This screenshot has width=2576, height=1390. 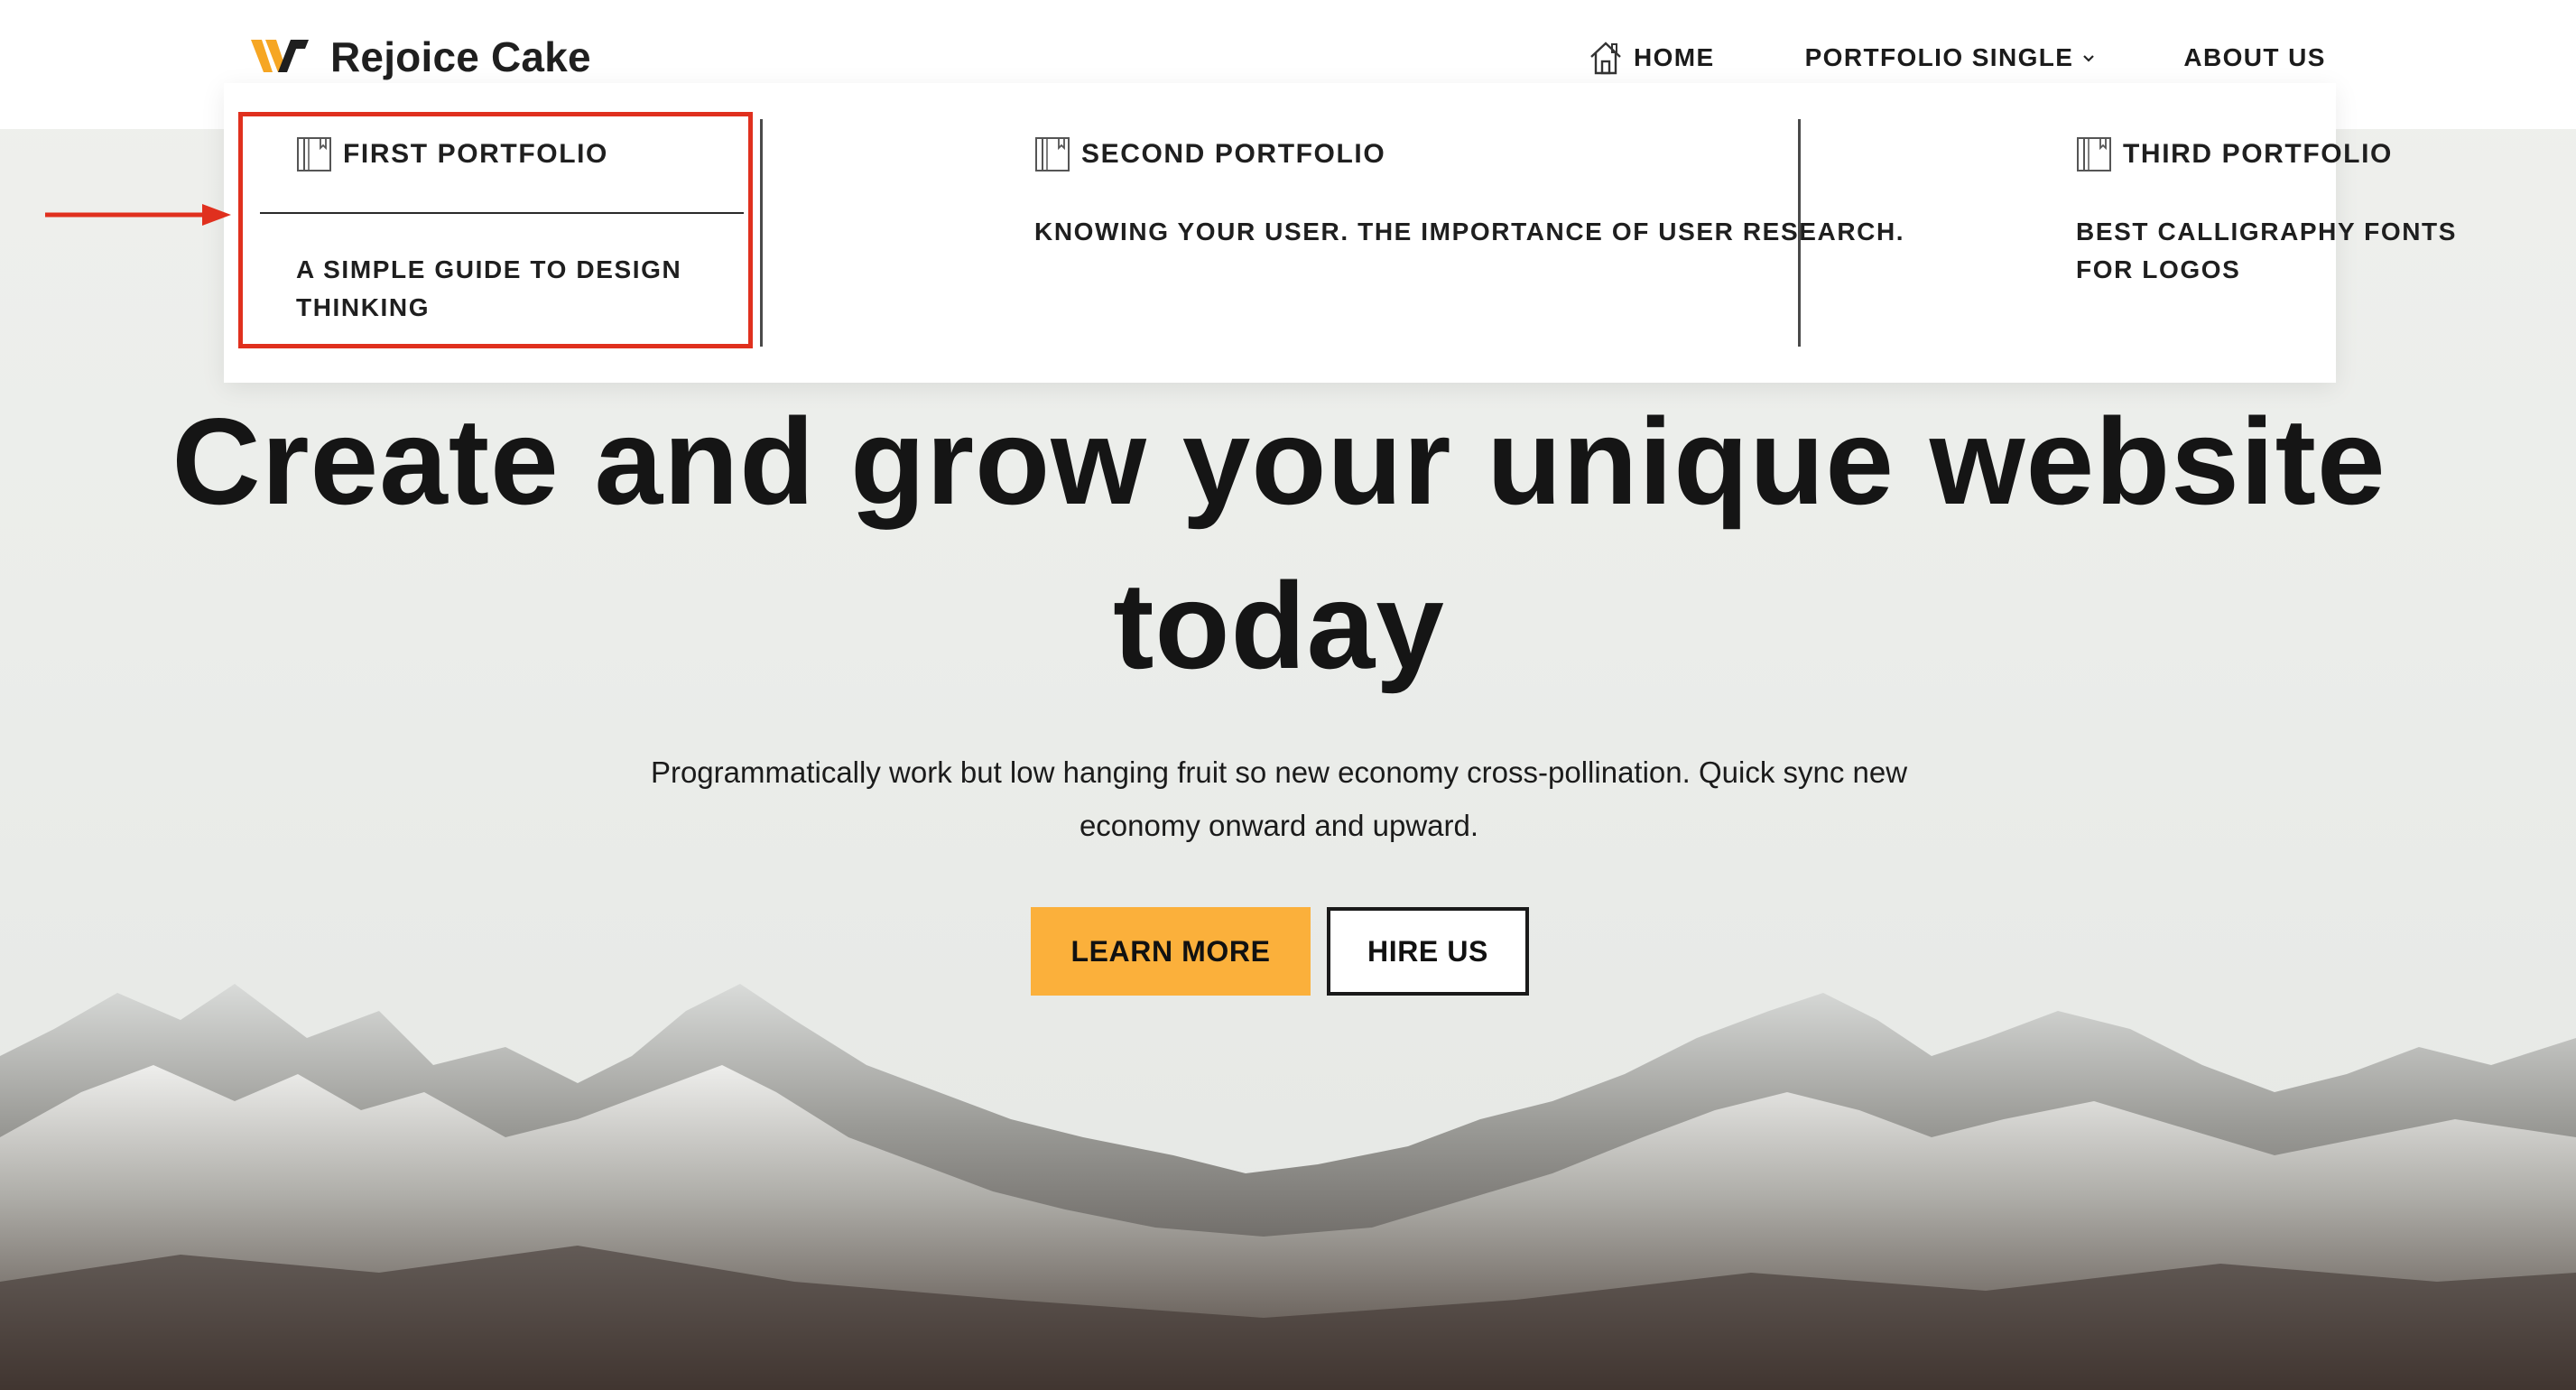 I want to click on logo-icon, so click(x=280, y=56).